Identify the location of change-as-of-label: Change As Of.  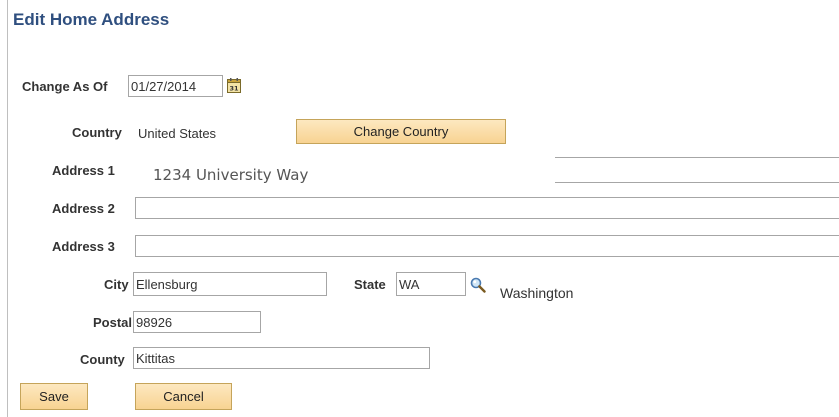
(65, 86).